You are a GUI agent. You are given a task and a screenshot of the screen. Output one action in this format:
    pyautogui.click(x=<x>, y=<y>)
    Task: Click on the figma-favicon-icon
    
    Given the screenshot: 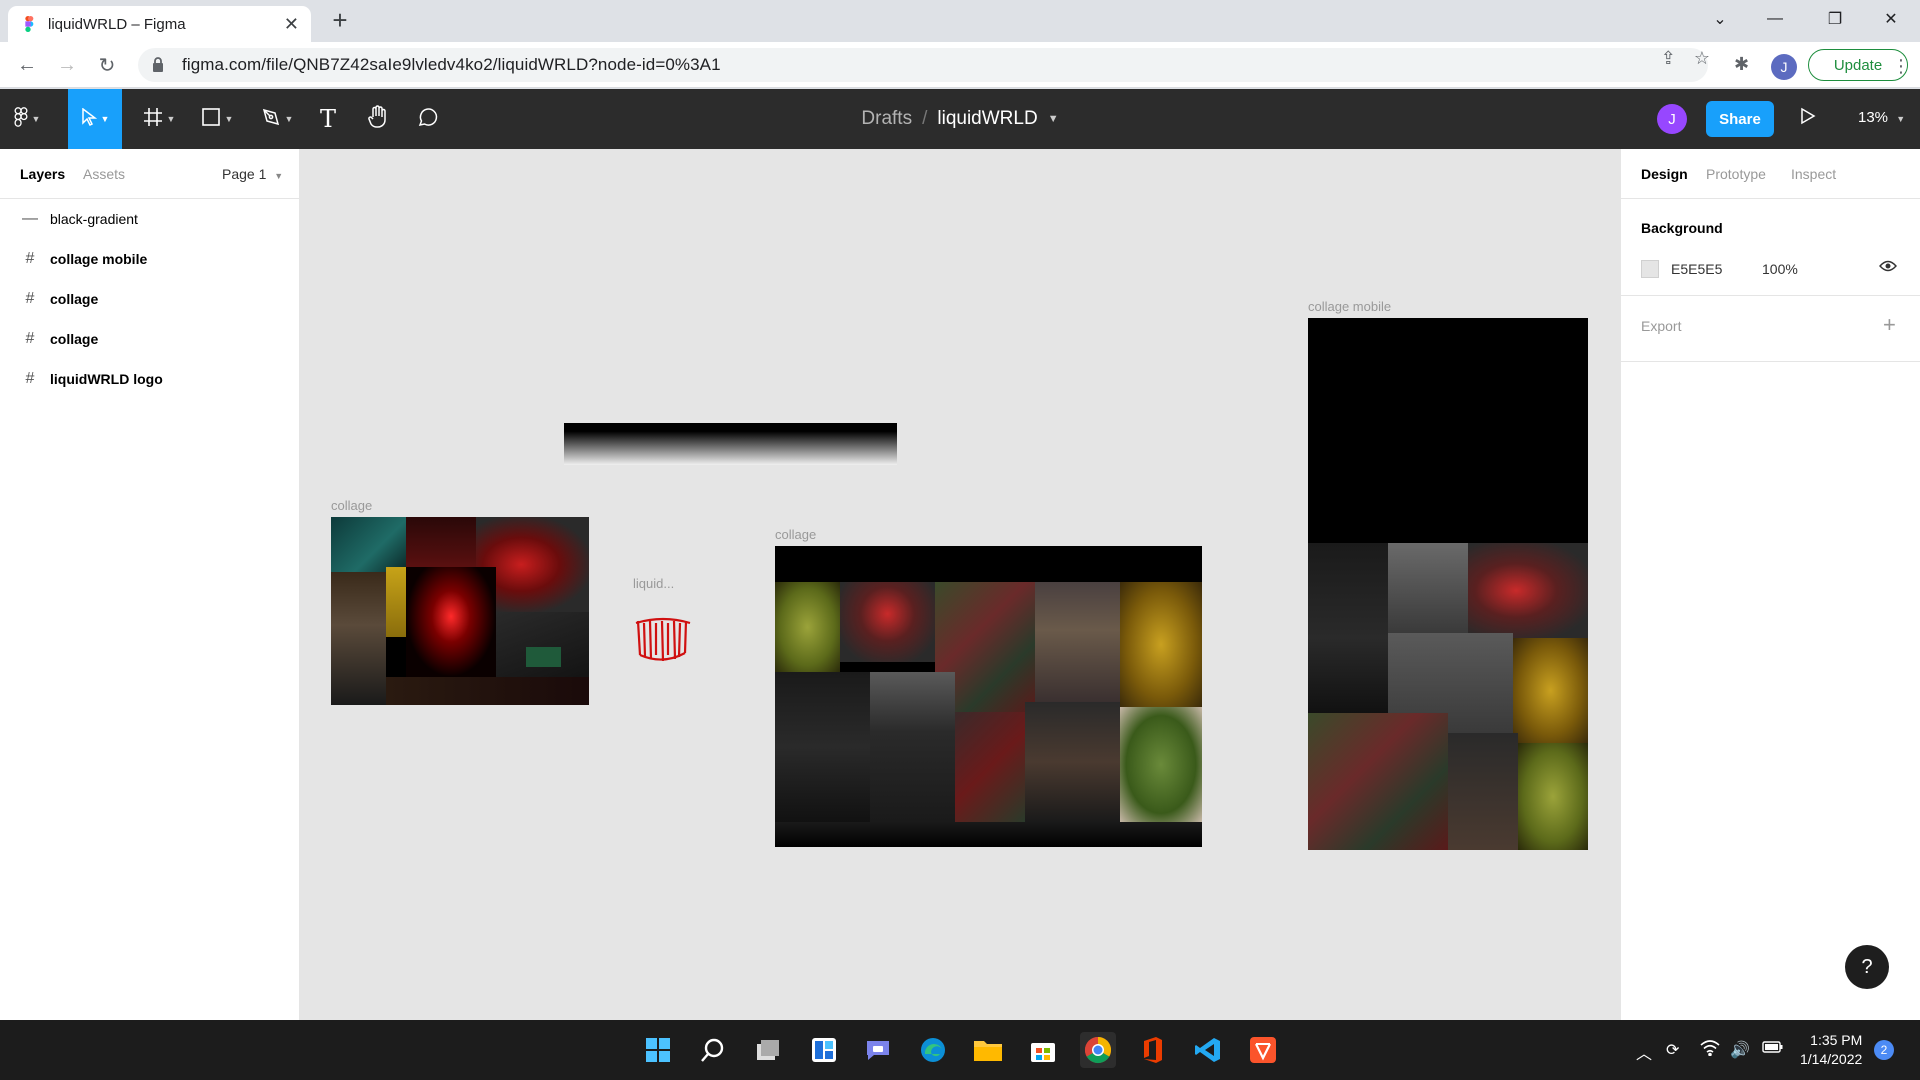 What is the action you would take?
    pyautogui.click(x=28, y=24)
    